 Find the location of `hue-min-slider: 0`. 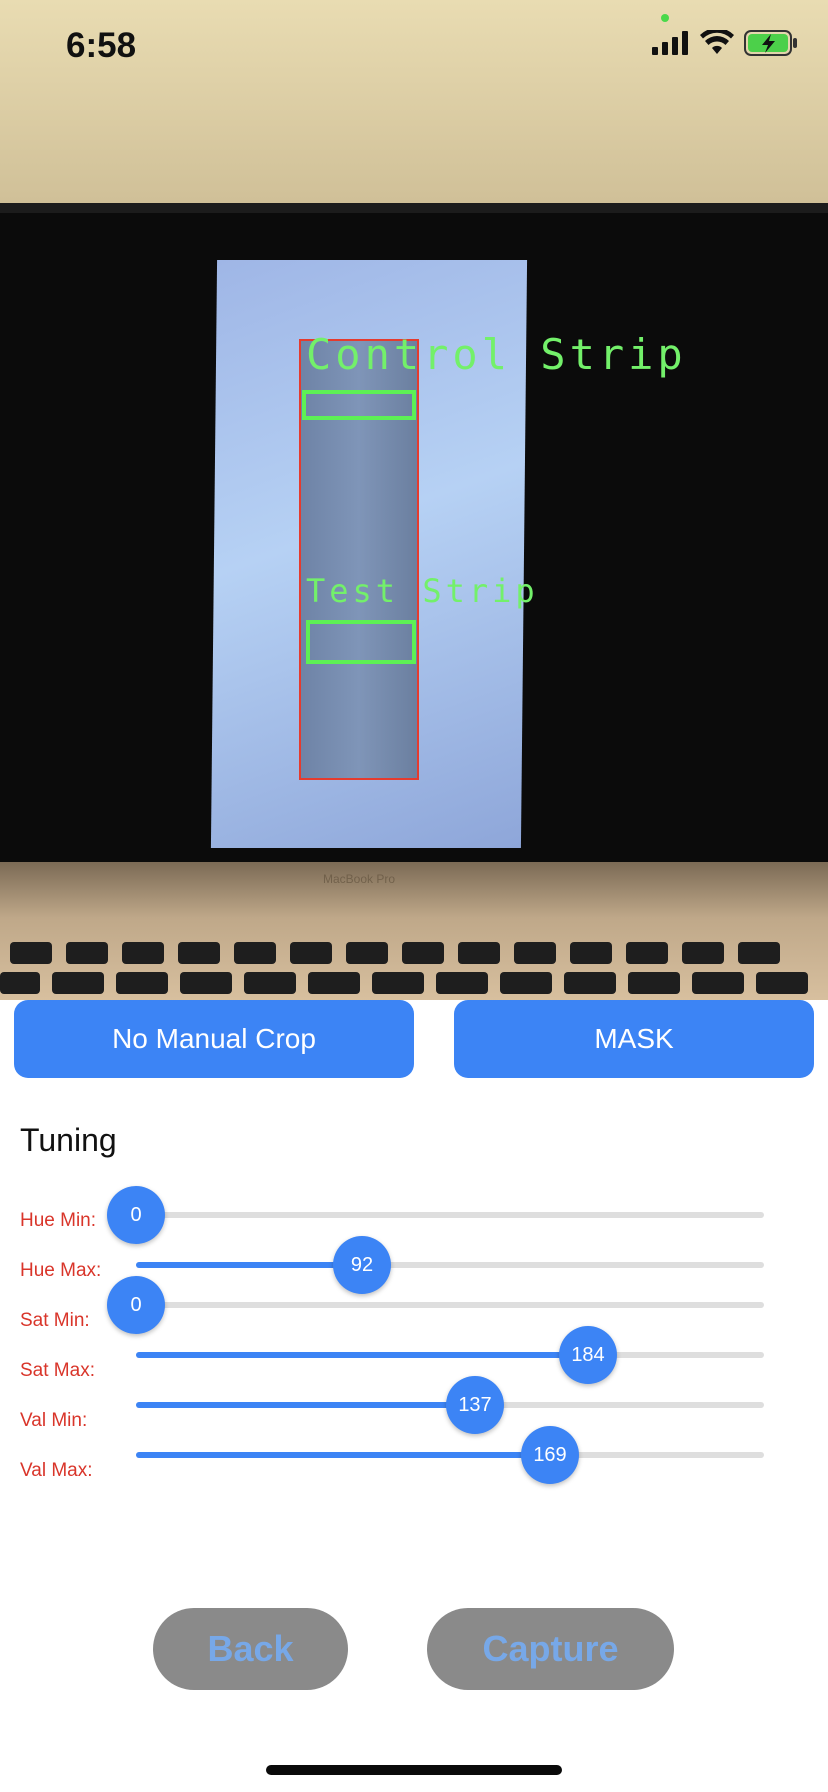

hue-min-slider: 0 is located at coordinates (435, 1215).